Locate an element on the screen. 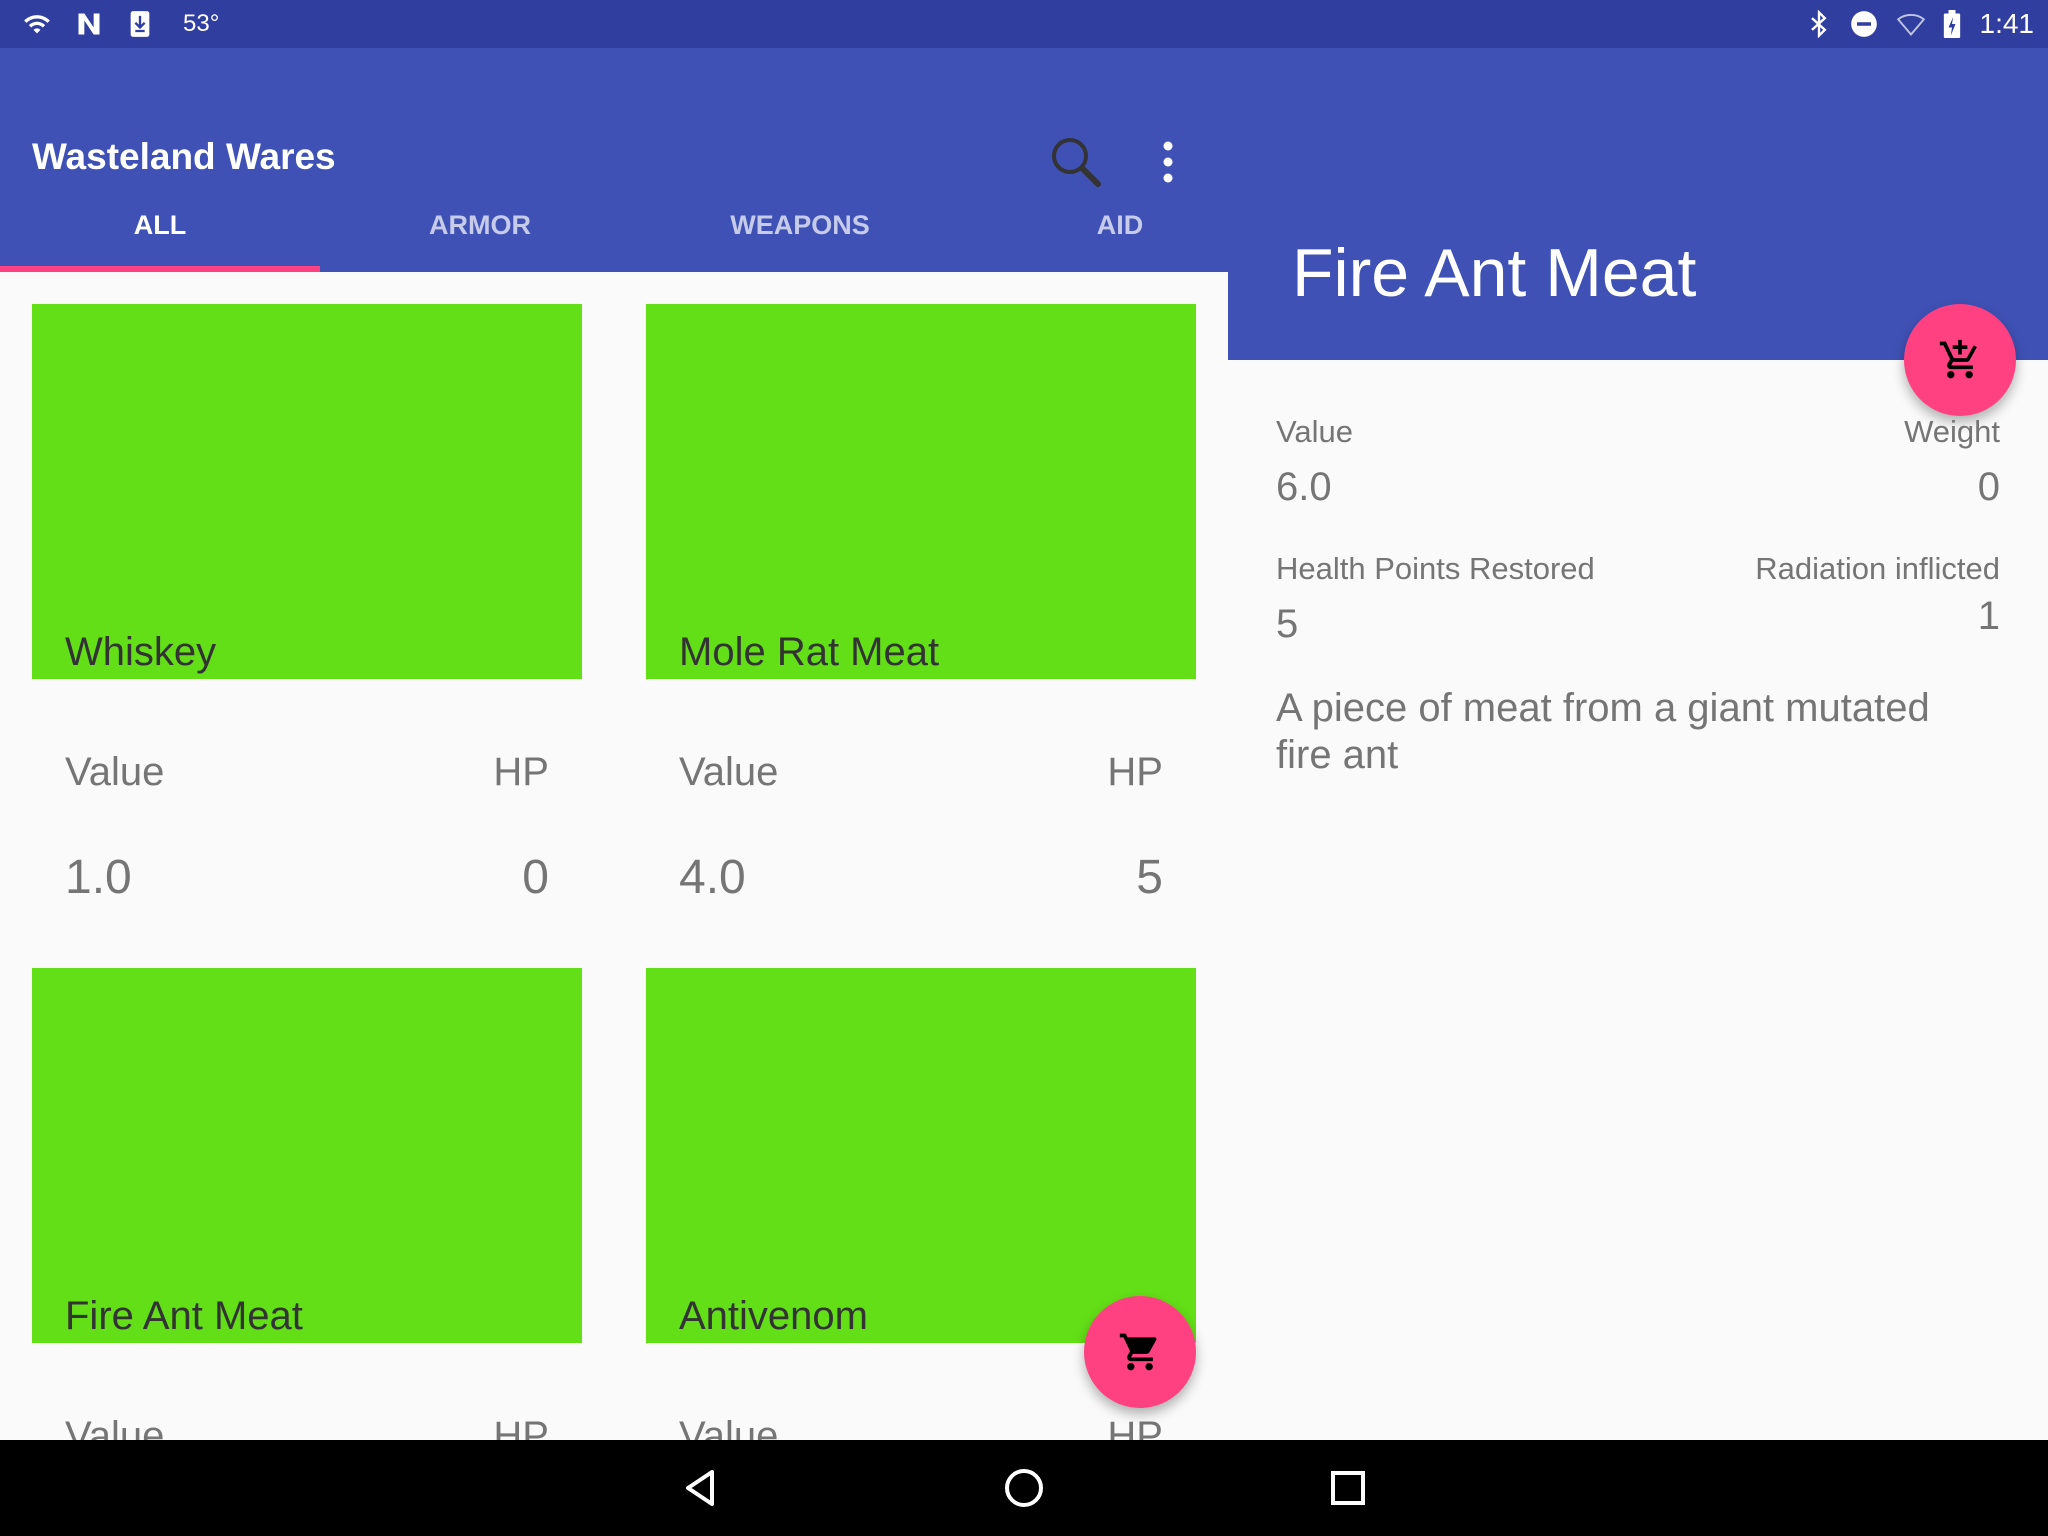 This screenshot has width=2048, height=1536. bluetooth-icon is located at coordinates (1819, 24).